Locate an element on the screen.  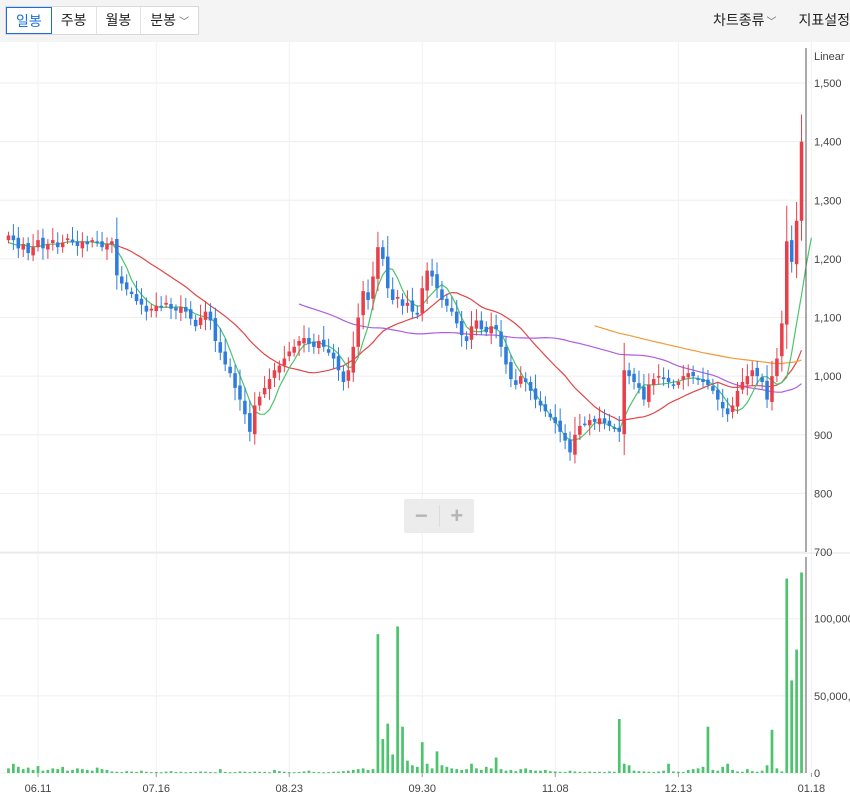
chart-type-dropdown: 차트종류 ﹀ is located at coordinates (745, 20).